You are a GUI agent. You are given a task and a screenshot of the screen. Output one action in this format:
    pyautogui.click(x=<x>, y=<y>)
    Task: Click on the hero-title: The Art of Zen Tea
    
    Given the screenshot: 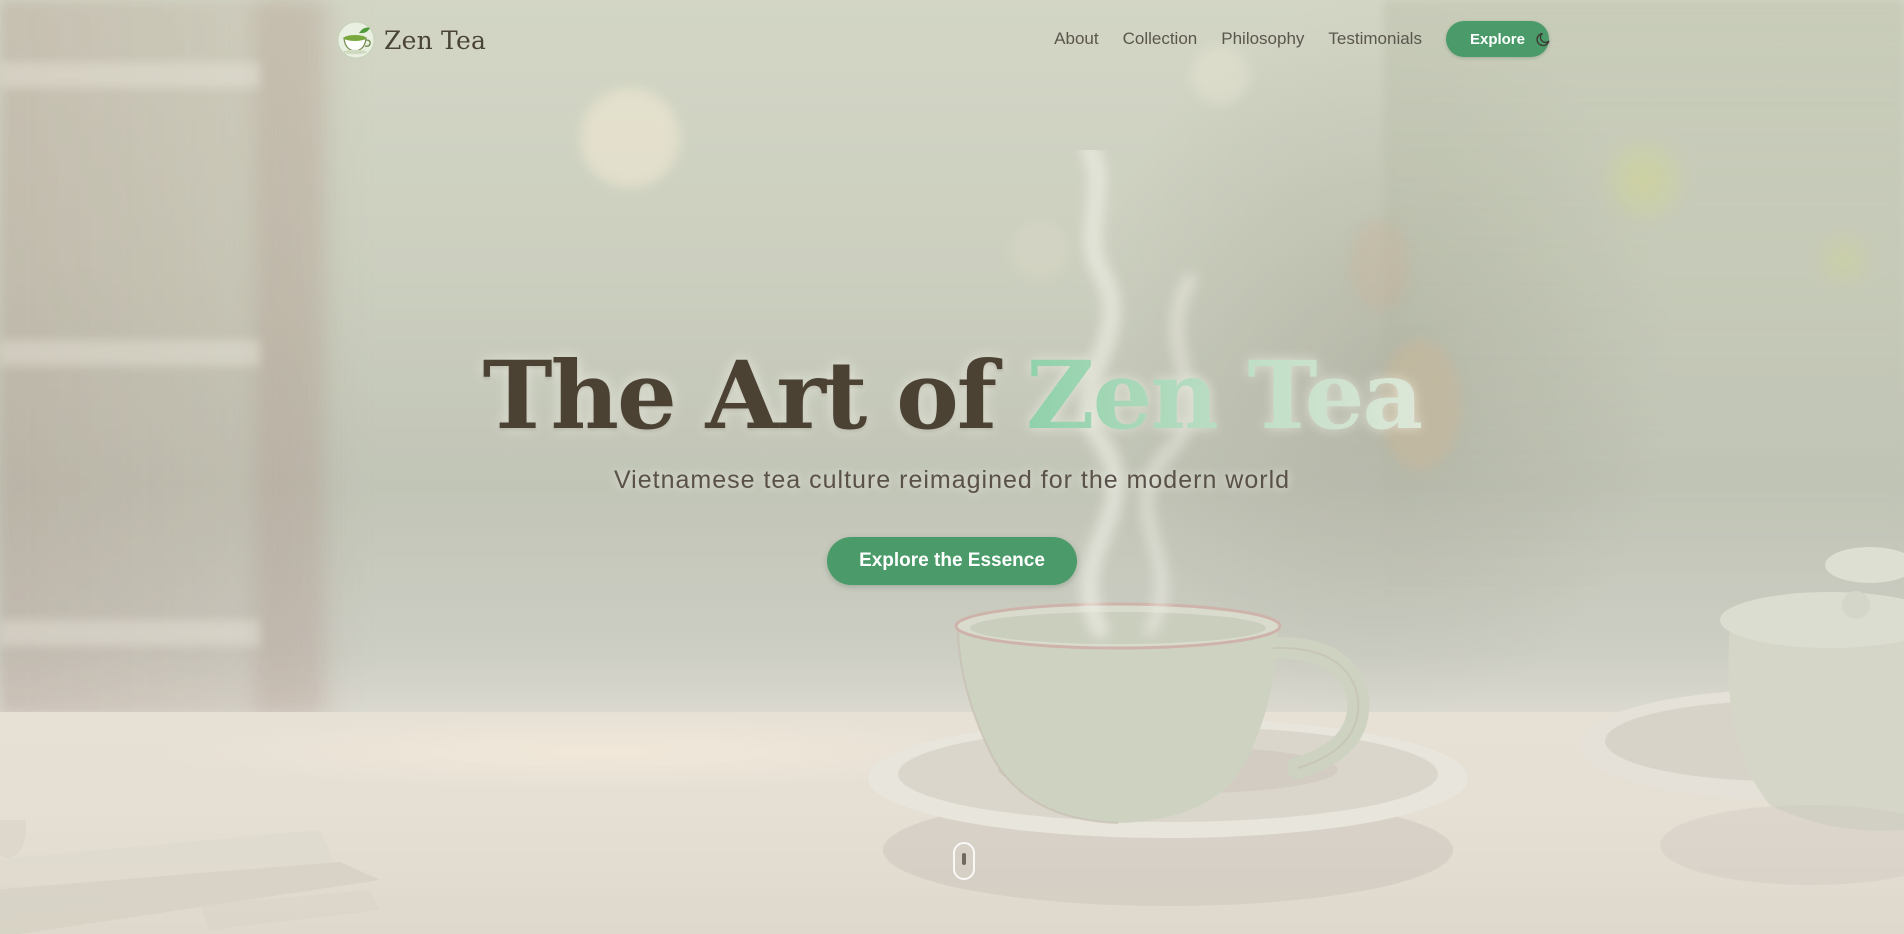 What is the action you would take?
    pyautogui.click(x=952, y=396)
    